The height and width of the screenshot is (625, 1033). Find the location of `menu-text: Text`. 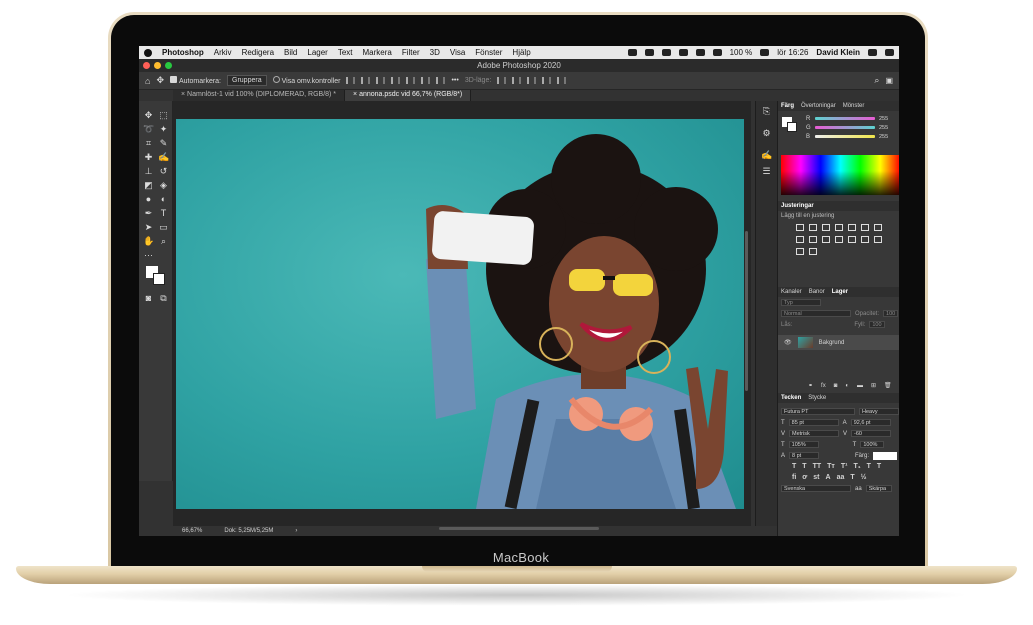

menu-text: Text is located at coordinates (345, 52).